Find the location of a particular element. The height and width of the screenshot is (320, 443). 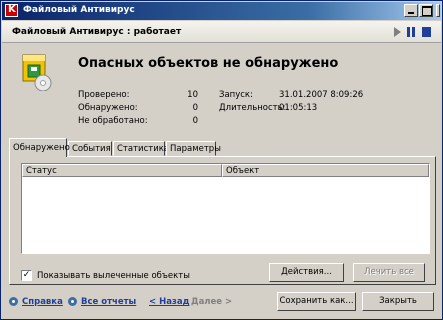

window-title: Файловый Антивирус is located at coordinates (79, 10).